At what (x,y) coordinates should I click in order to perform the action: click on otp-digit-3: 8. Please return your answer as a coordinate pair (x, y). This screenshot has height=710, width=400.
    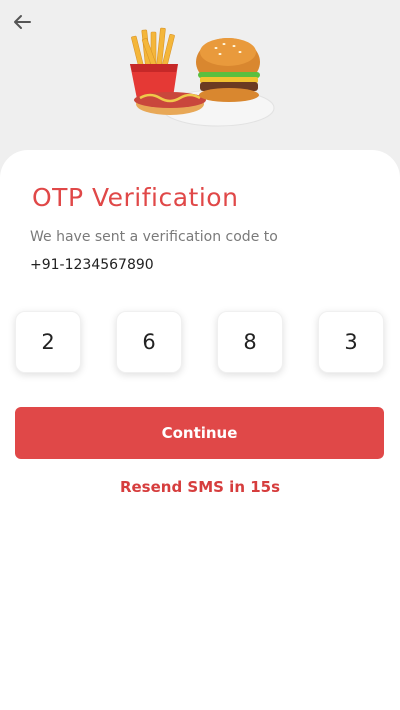
    Looking at the image, I should click on (250, 342).